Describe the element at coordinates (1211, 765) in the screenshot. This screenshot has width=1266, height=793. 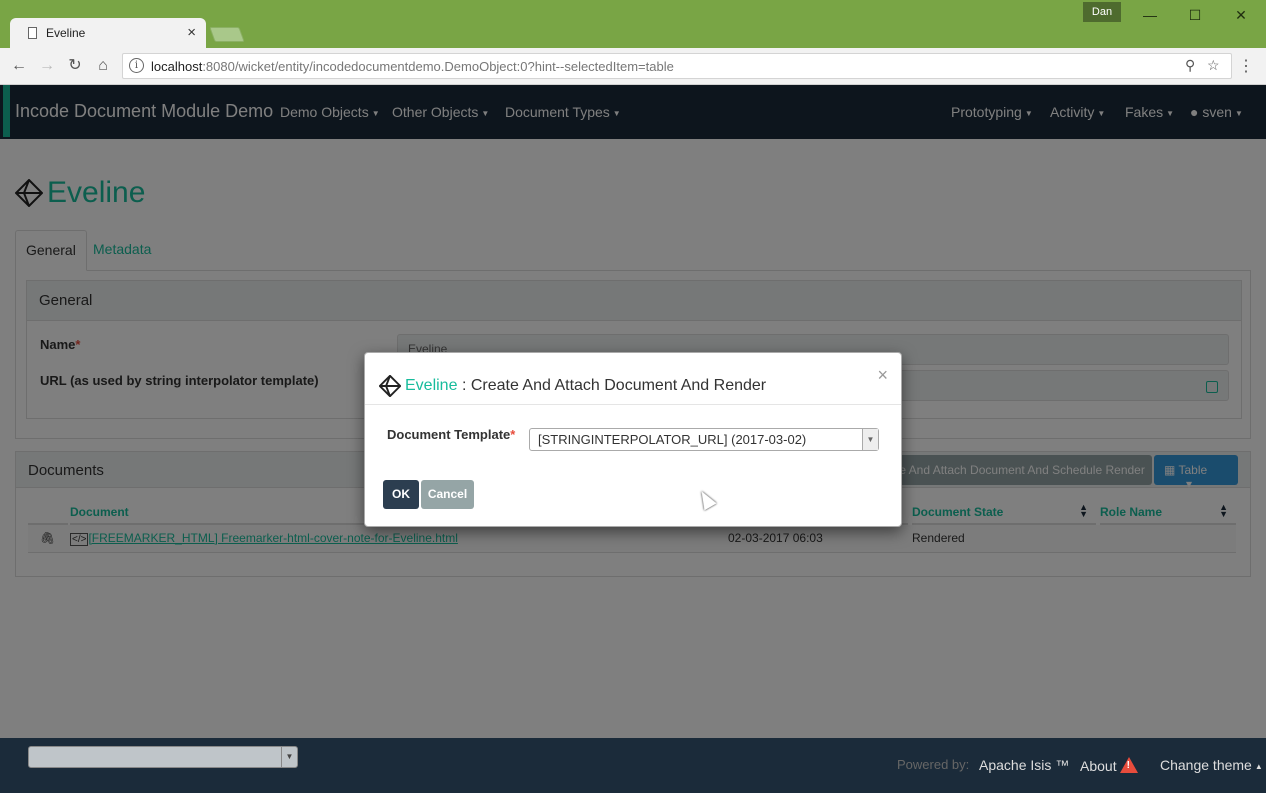
I see `change-theme-menu: Change theme ▲` at that location.